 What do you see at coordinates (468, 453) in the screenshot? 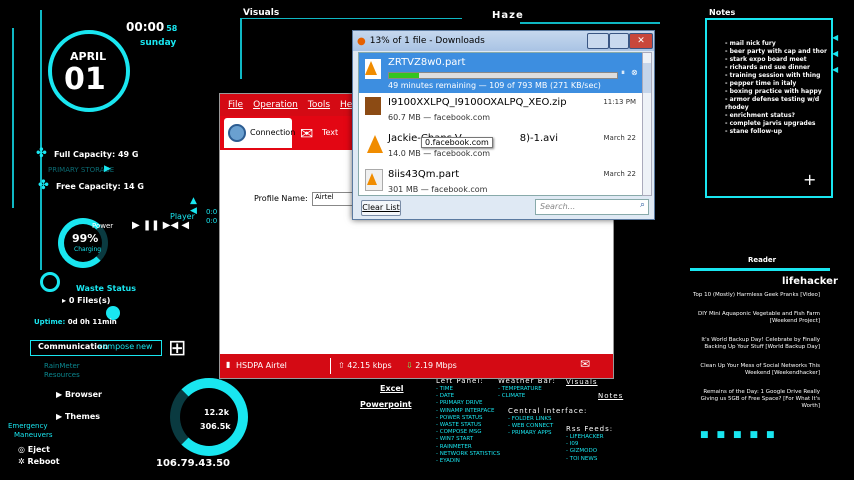
I see `legend-item: - NETWORK STATISTICS` at bounding box center [468, 453].